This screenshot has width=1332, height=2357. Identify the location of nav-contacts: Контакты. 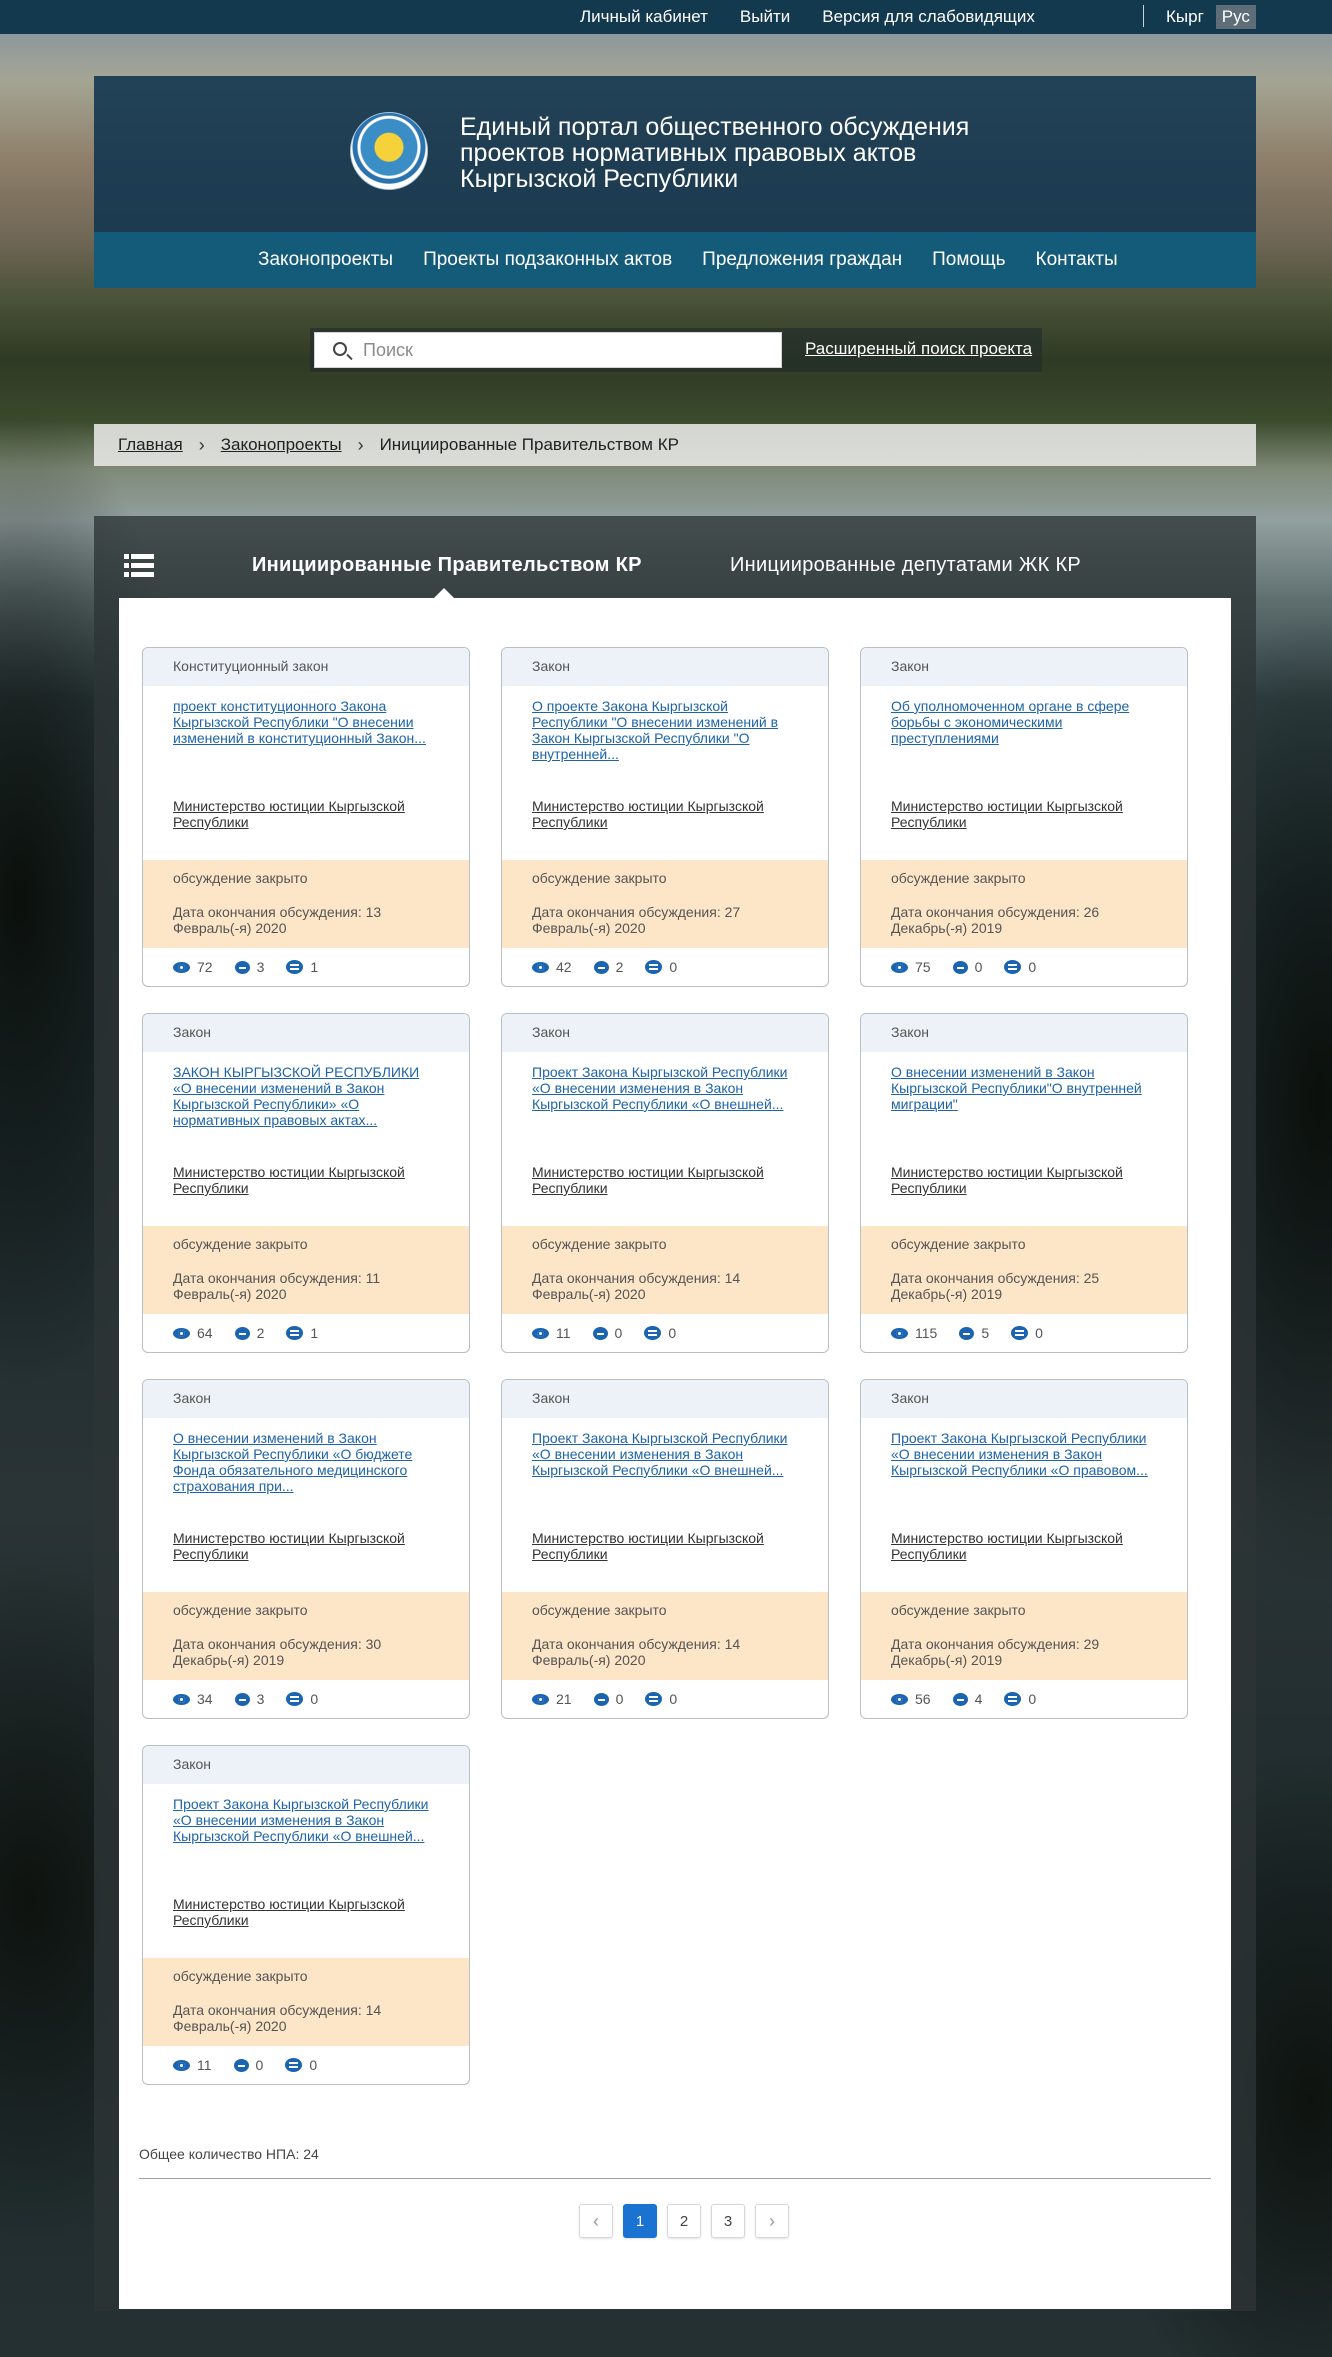
(1077, 260).